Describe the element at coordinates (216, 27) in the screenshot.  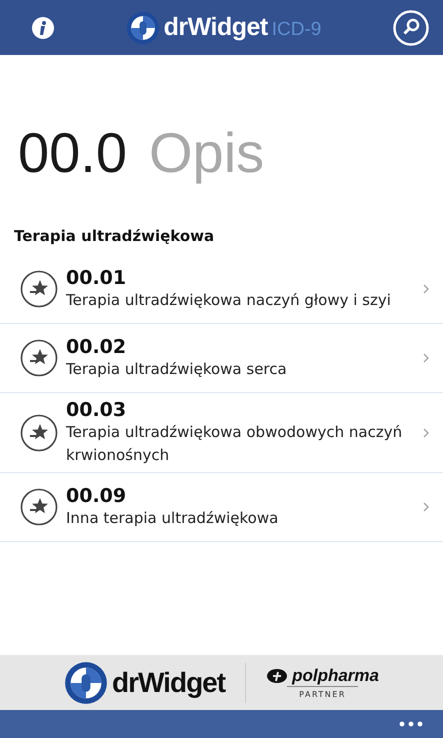
I see `app-logo-text: drWidget` at that location.